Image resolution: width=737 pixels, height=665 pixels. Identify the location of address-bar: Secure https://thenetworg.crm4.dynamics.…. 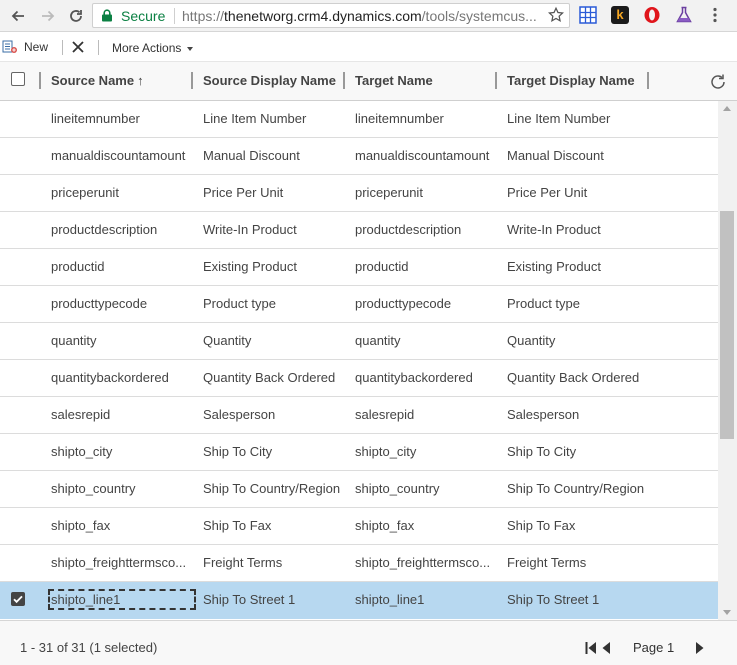
(331, 15).